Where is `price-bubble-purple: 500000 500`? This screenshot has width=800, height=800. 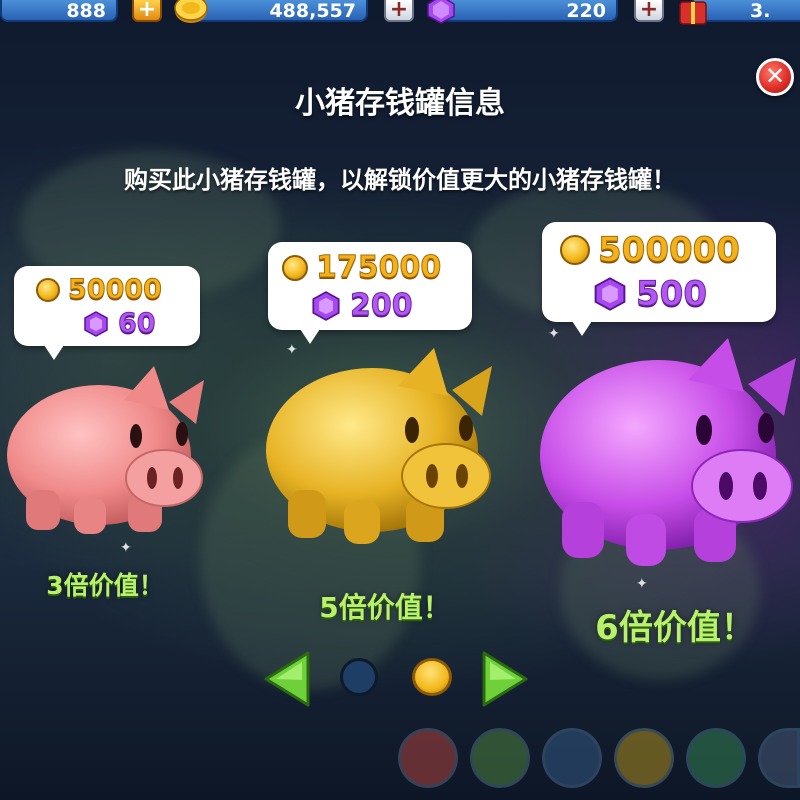 price-bubble-purple: 500000 500 is located at coordinates (659, 279).